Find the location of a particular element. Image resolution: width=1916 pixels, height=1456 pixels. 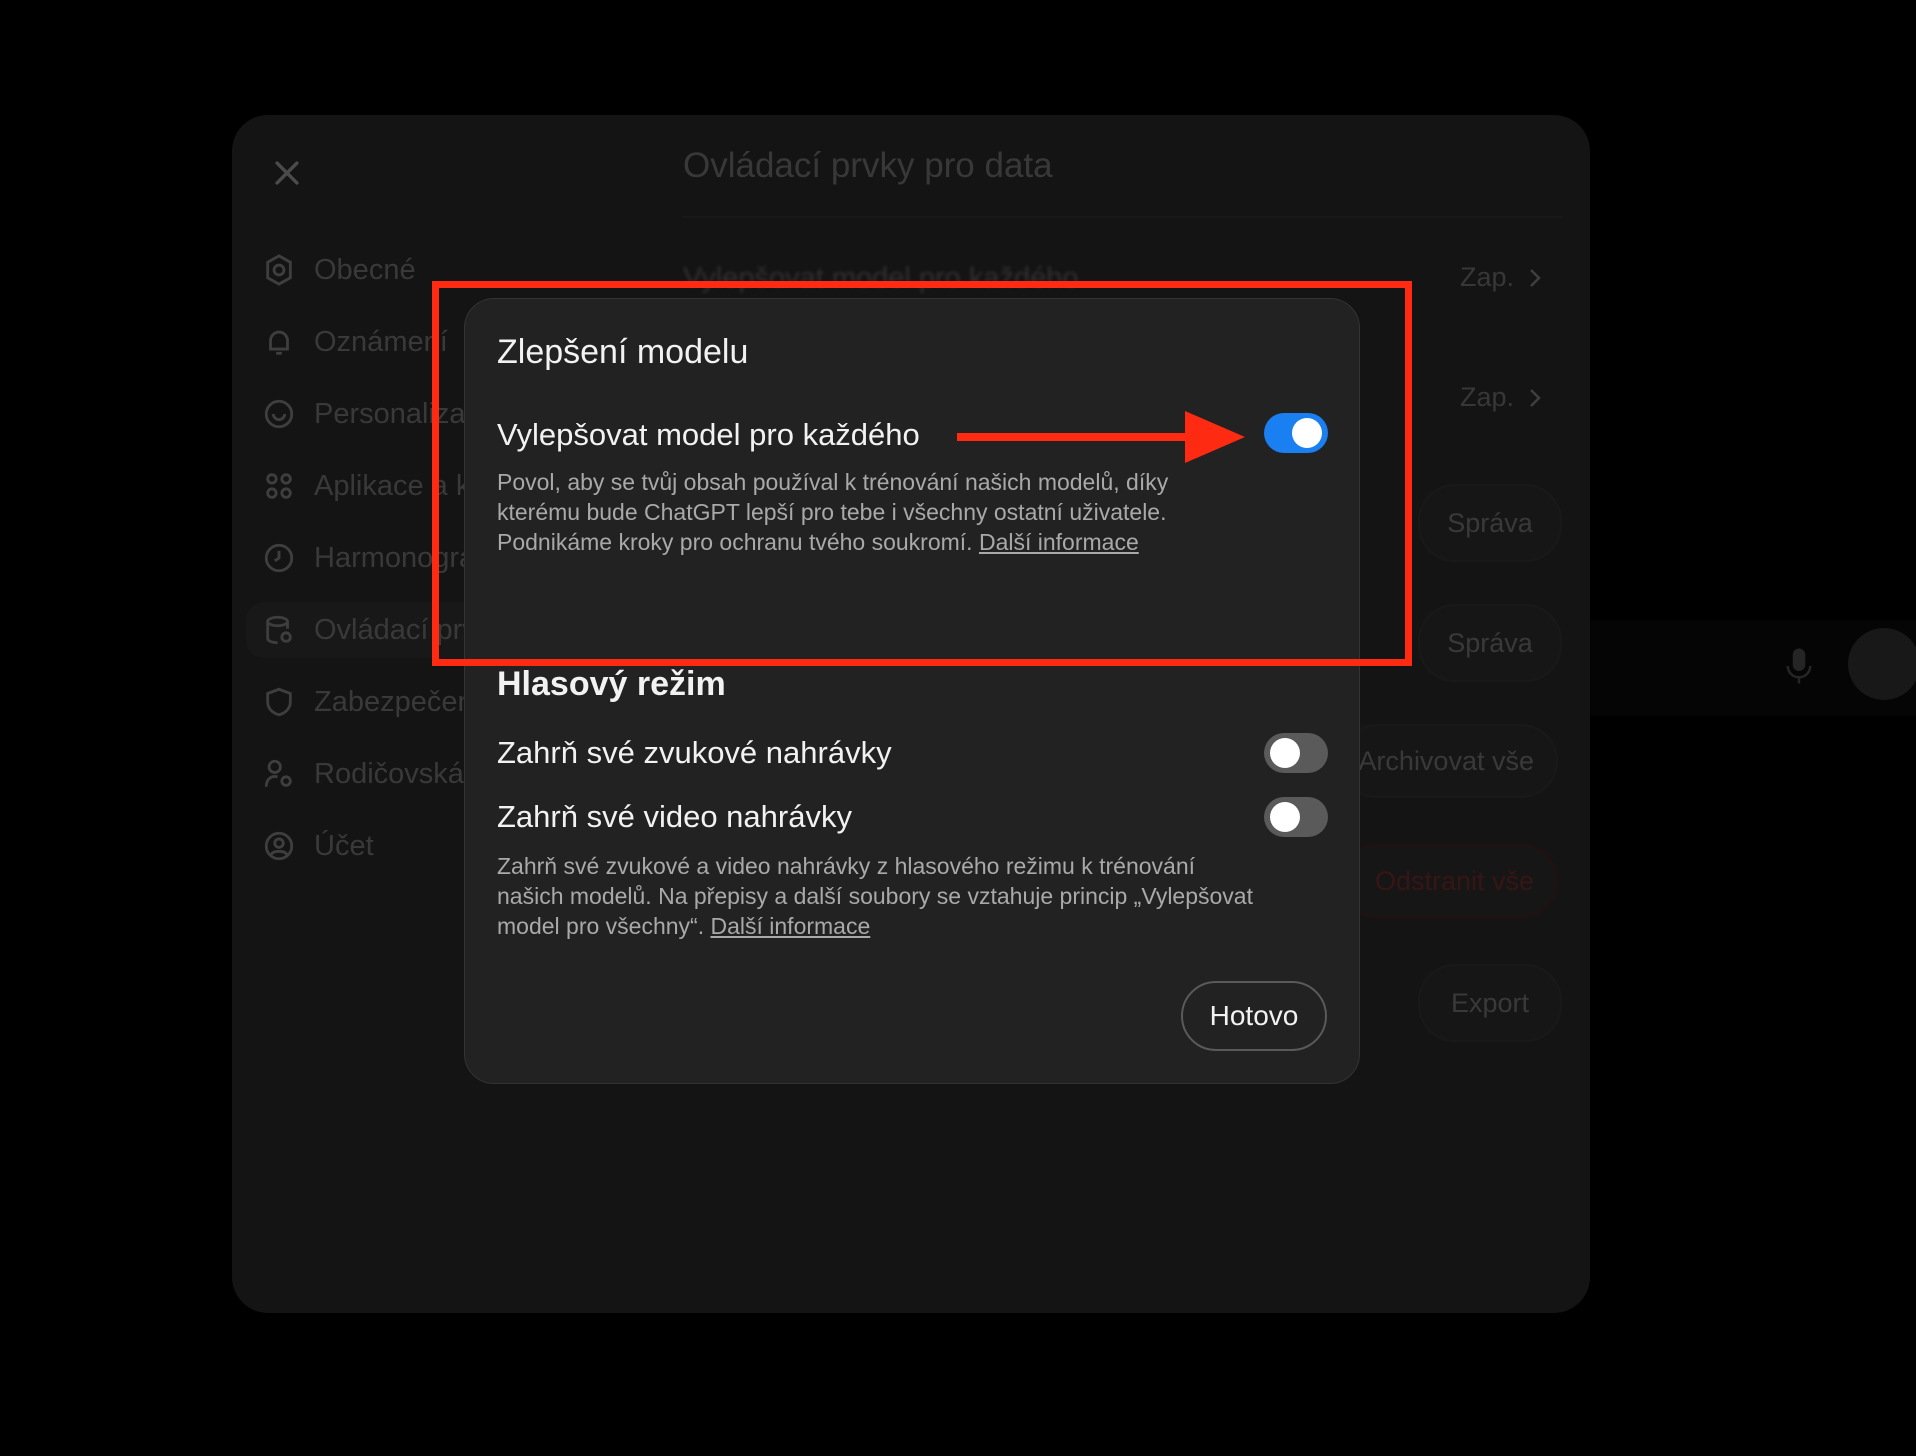

sidebar-item-label: Obecné is located at coordinates (365, 269).